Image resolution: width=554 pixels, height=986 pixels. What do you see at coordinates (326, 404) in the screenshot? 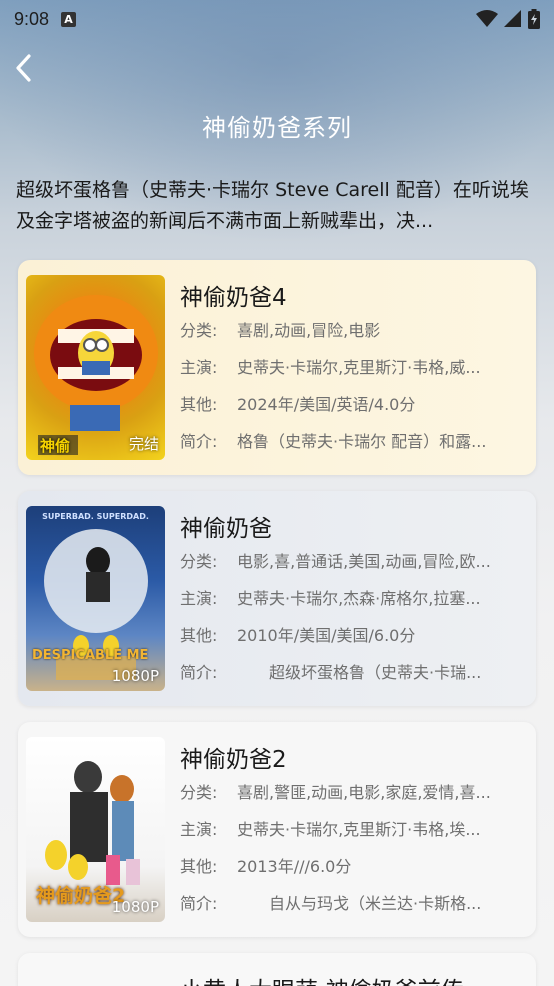
I see `value-other: 2024年/美国/英语/4.0分` at bounding box center [326, 404].